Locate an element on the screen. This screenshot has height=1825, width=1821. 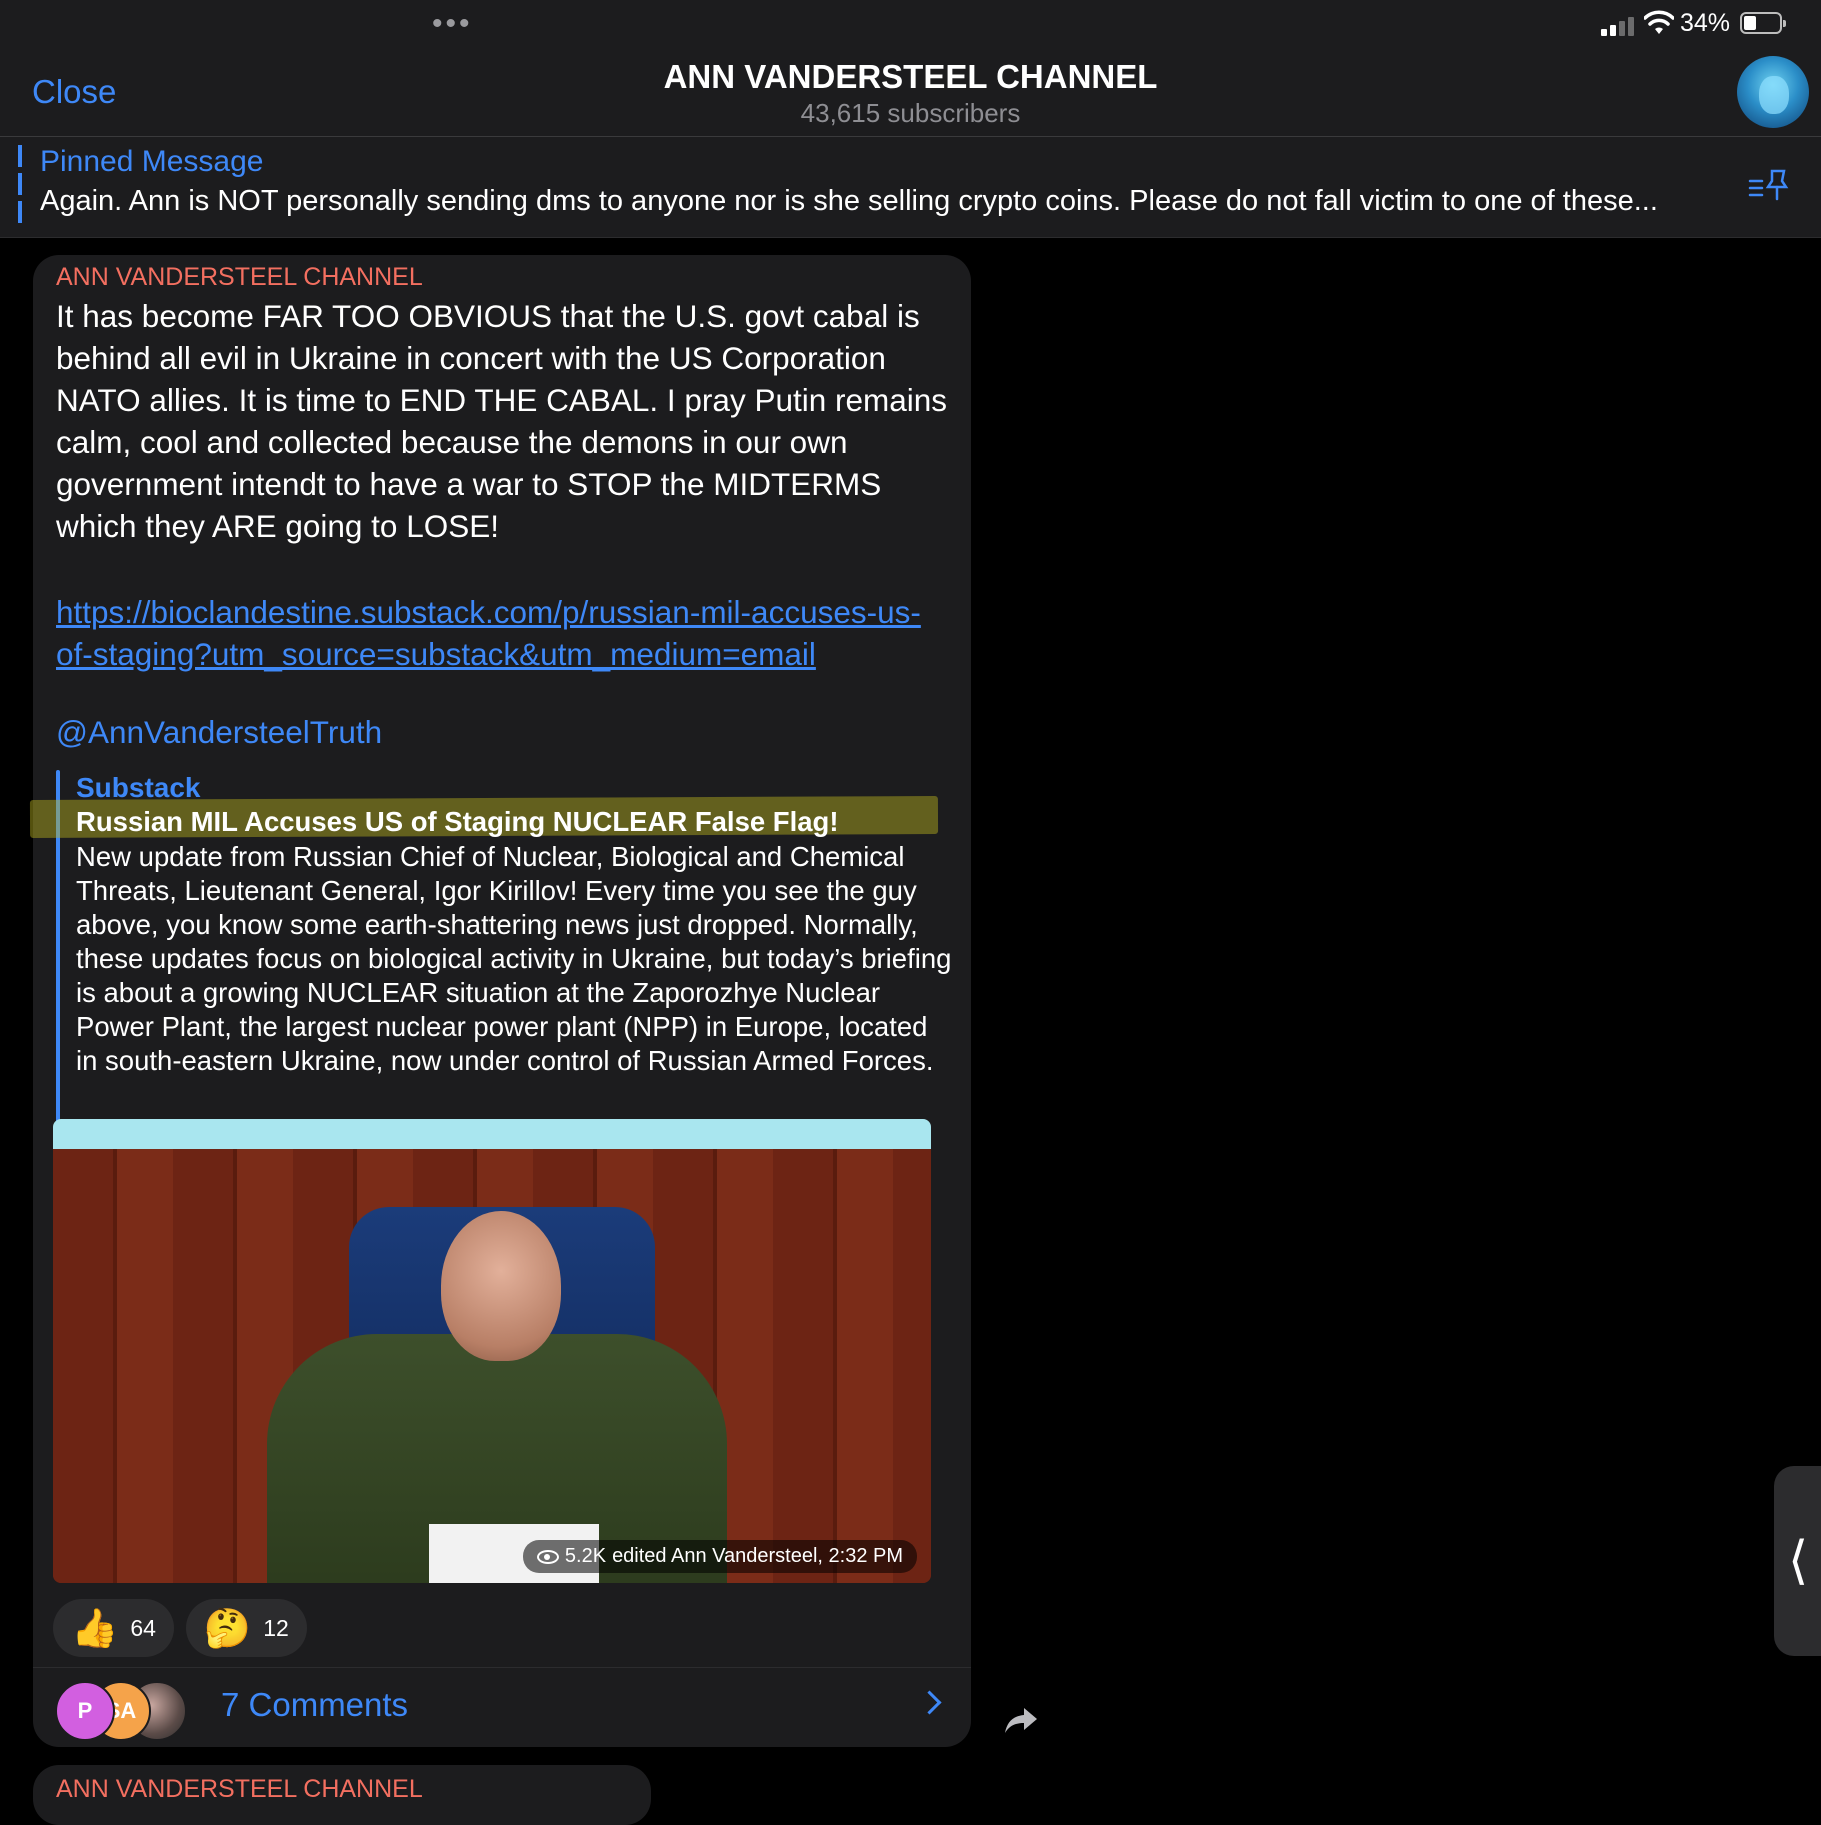
channel-title: ANN VANDERSTEEL CHANNEL is located at coordinates (910, 77).